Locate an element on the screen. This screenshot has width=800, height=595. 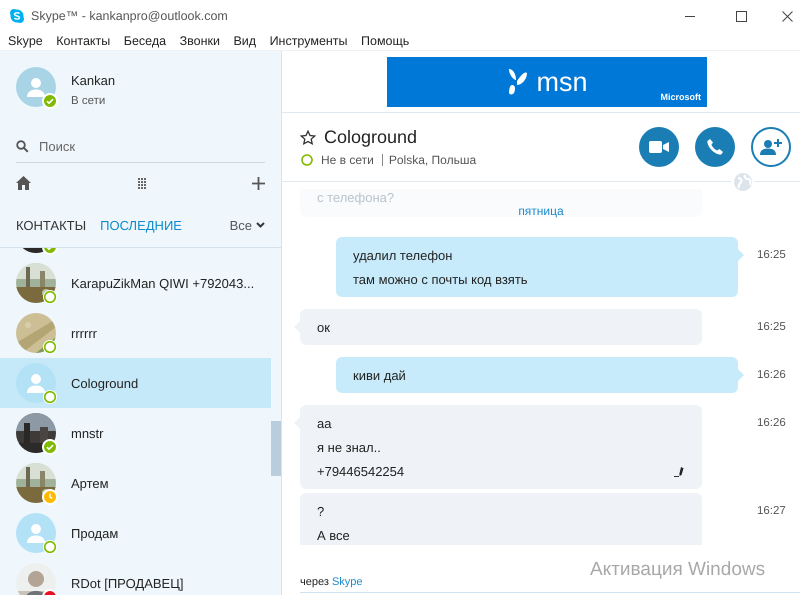
call-button is located at coordinates (715, 147).